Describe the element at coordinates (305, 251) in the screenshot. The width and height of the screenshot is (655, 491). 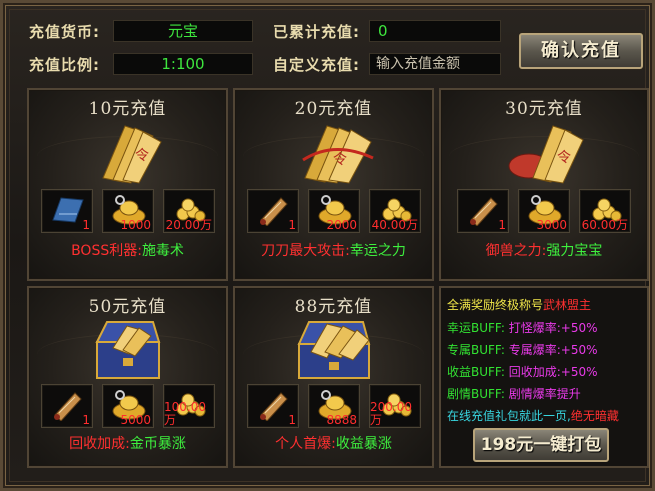
I see `desc-highlight-red: 刀刀最大攻击:` at that location.